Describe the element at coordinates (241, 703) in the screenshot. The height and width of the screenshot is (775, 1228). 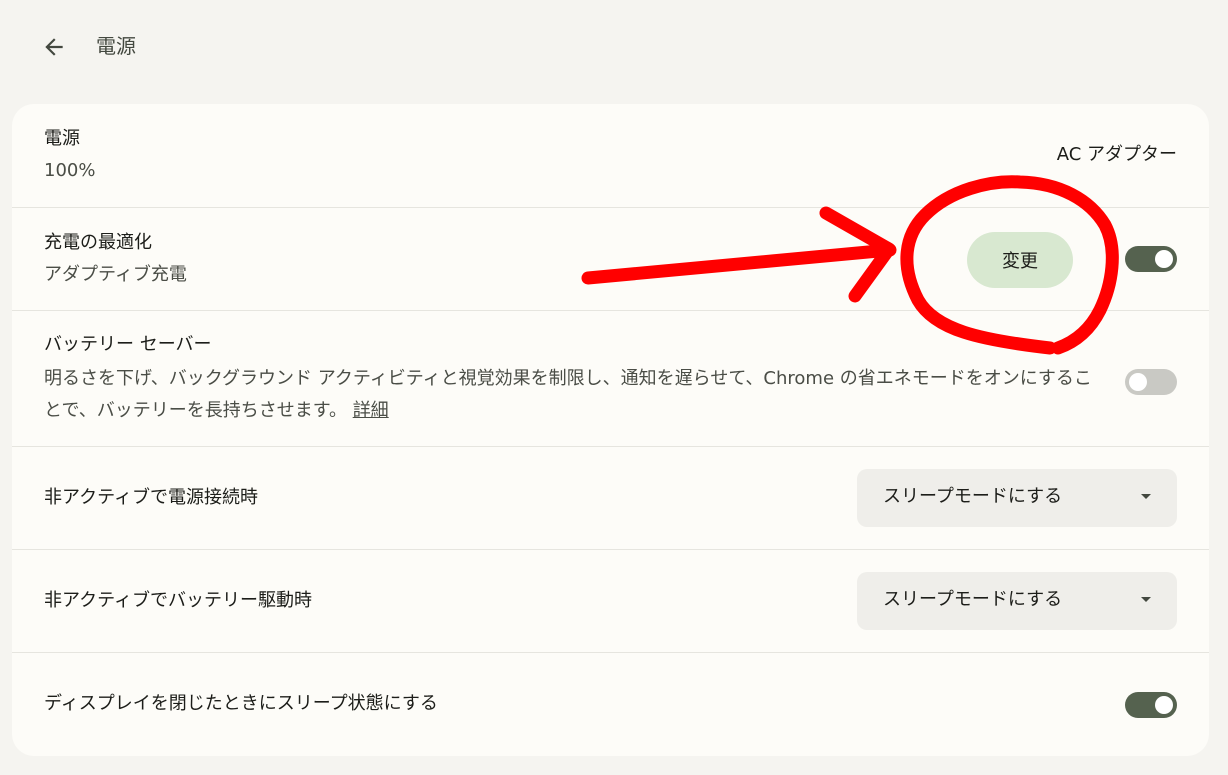
I see `lid-close-title: ディスプレイを閉じたときにスリープ状態にする` at that location.